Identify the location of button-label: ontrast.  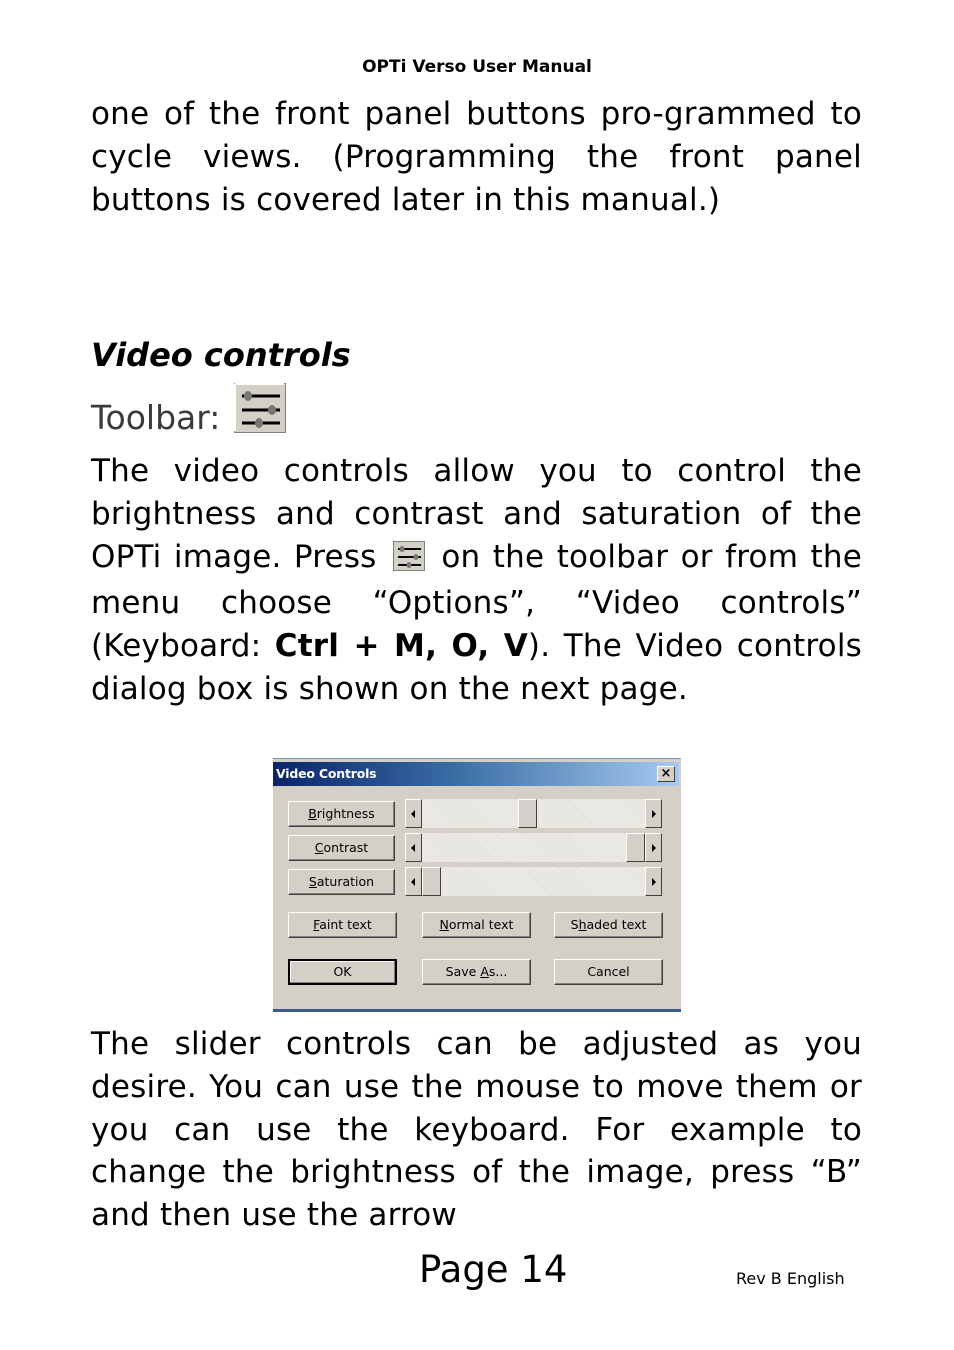
(346, 847).